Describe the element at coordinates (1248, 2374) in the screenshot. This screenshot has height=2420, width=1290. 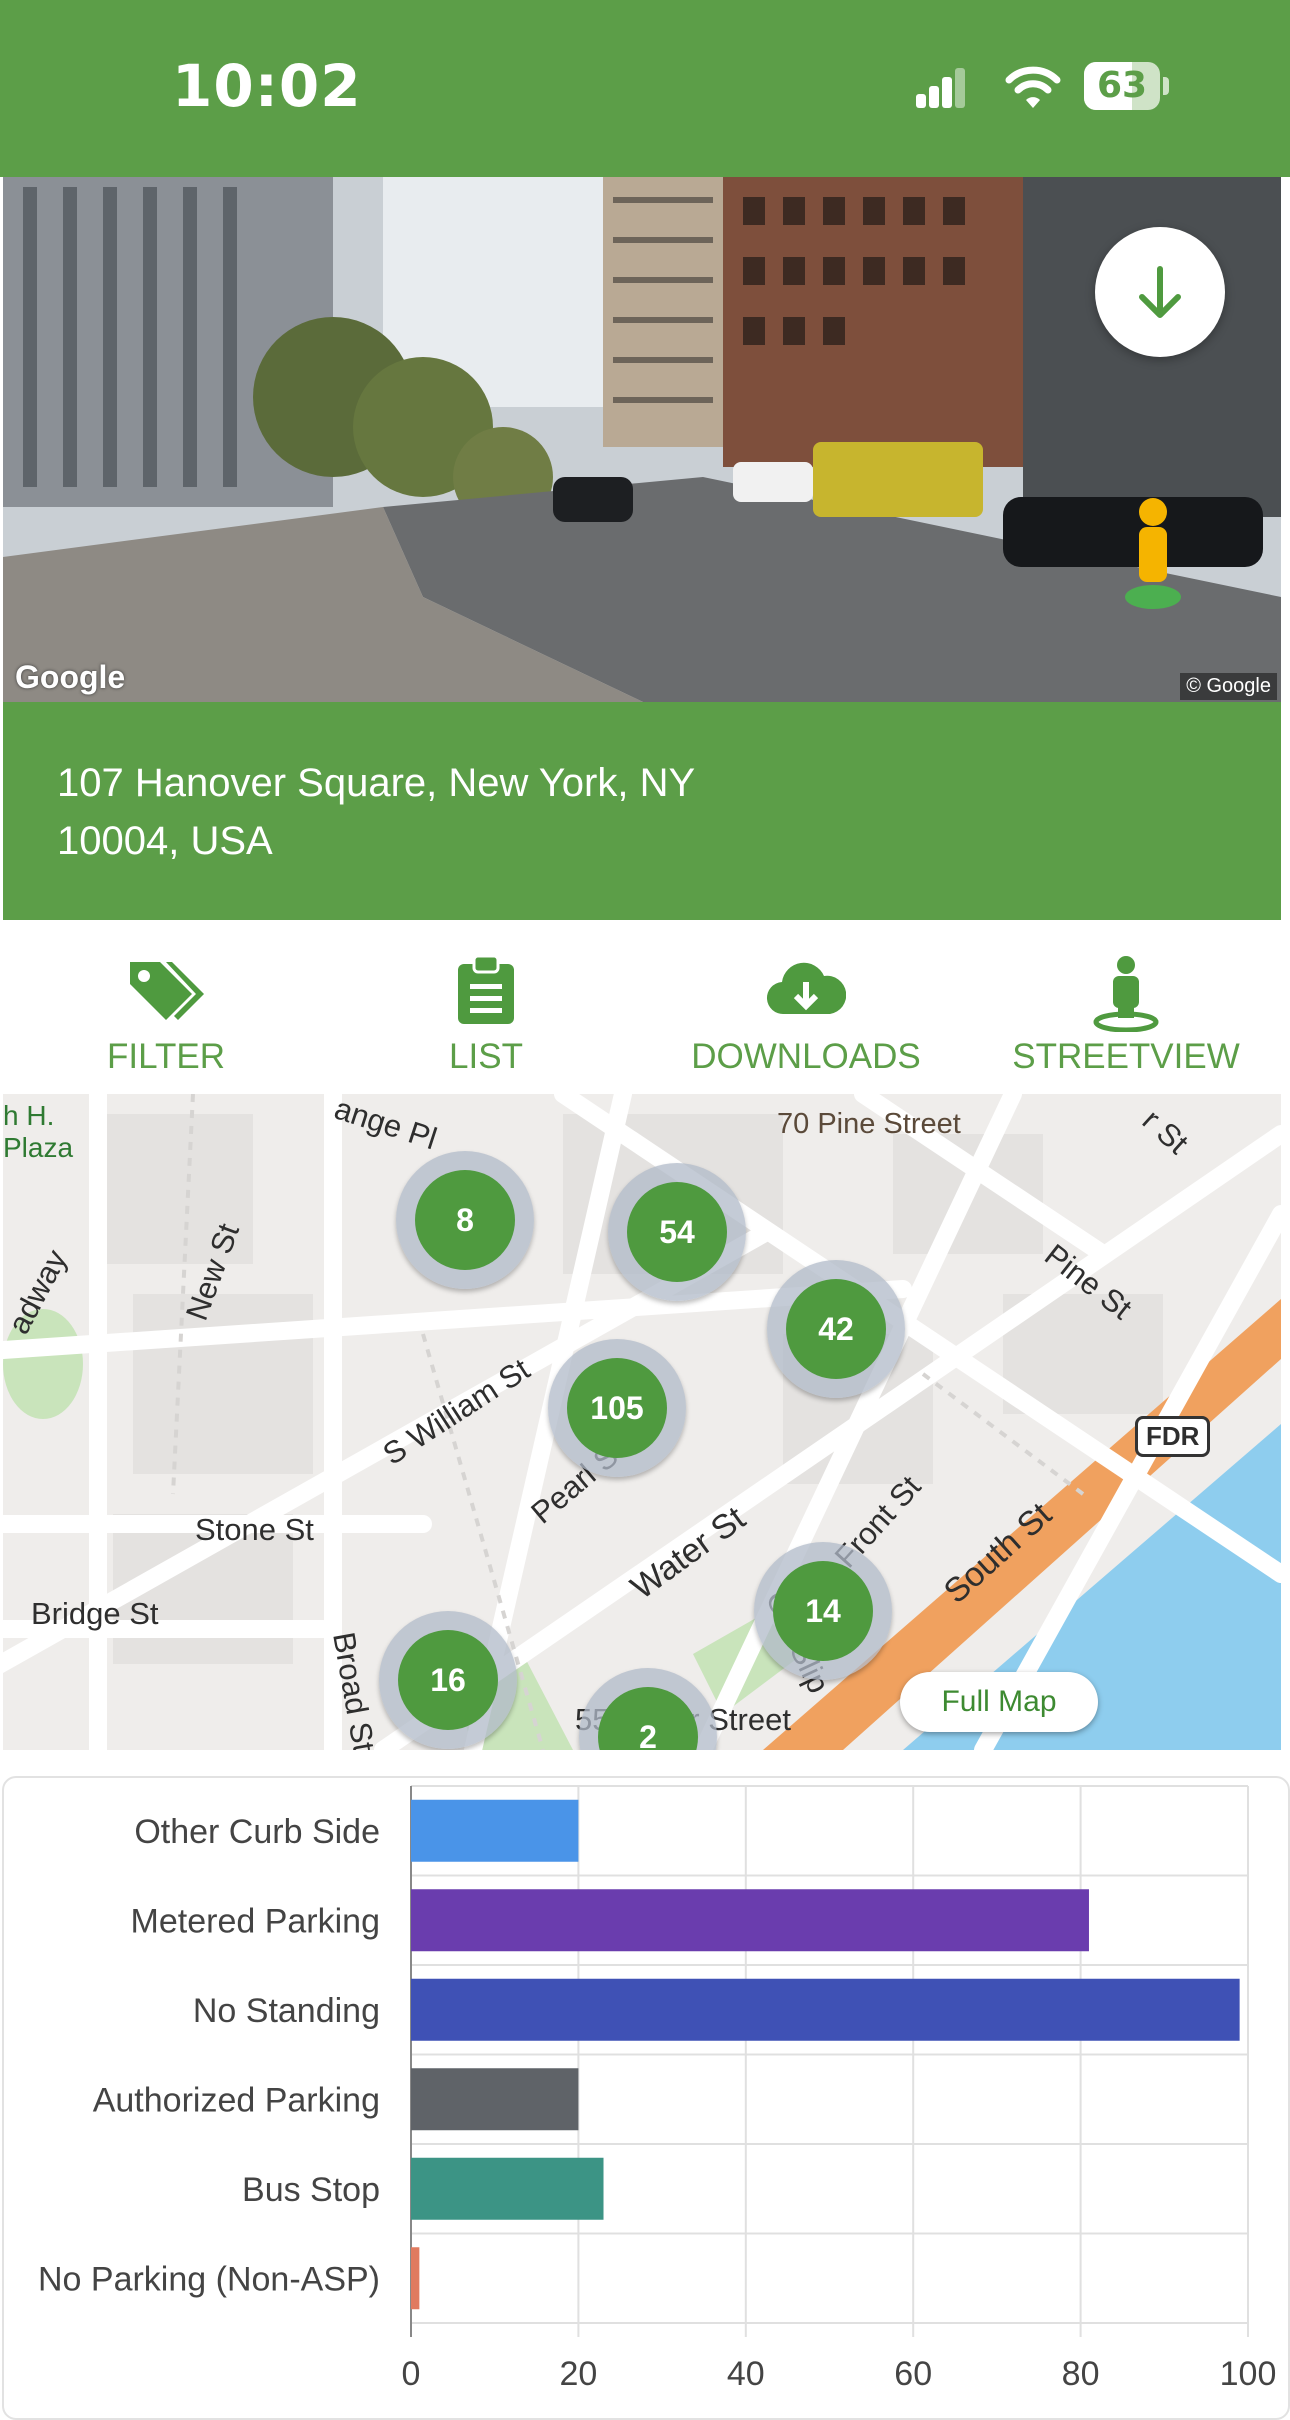
I see `chart-x-tick-label: 100` at that location.